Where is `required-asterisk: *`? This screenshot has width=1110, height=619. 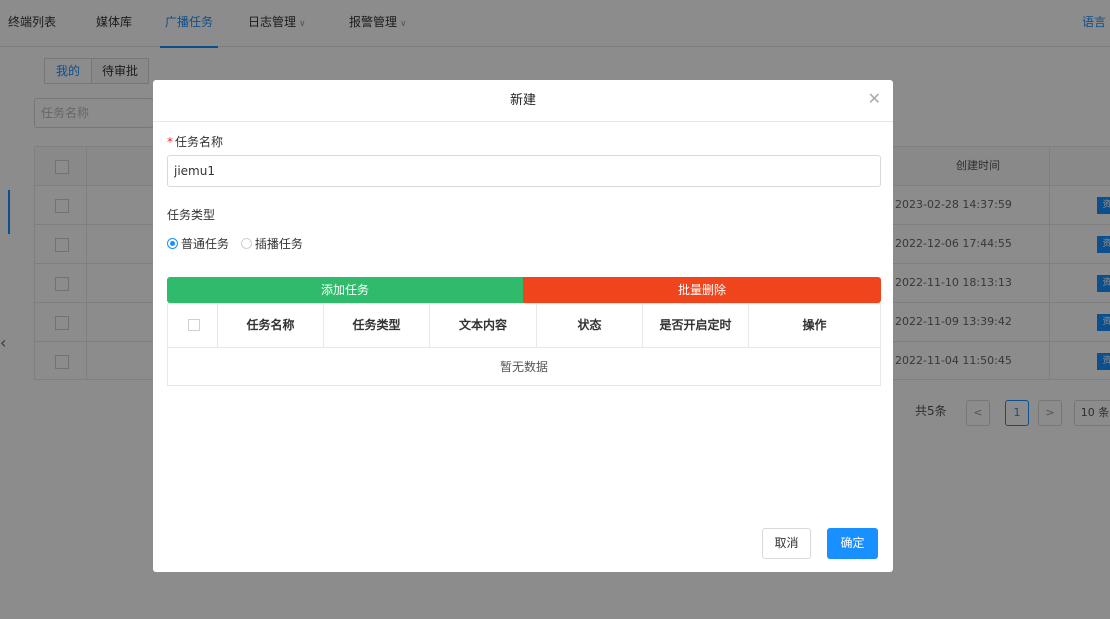
required-asterisk: * is located at coordinates (170, 142).